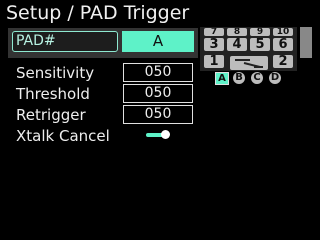  Describe the element at coordinates (239, 78) in the screenshot. I see `selector-b-badge: B` at that location.